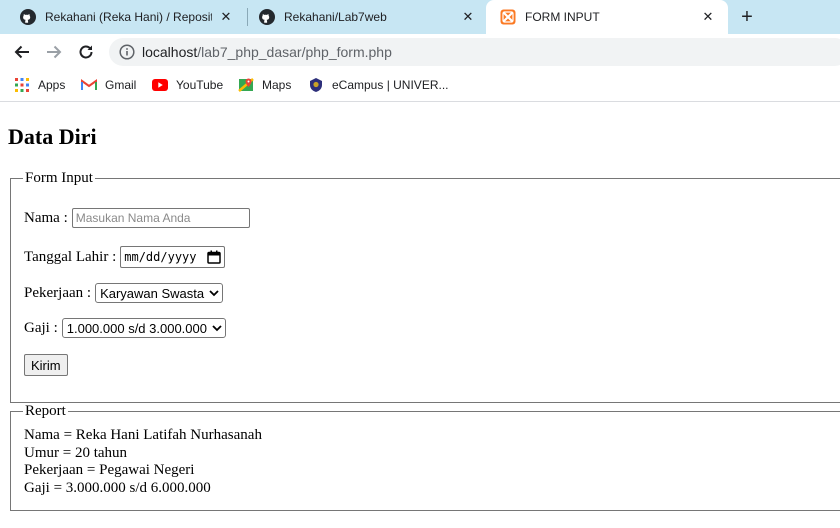  Describe the element at coordinates (58, 292) in the screenshot. I see `pekerjaan-label: Pekerjaan :` at that location.